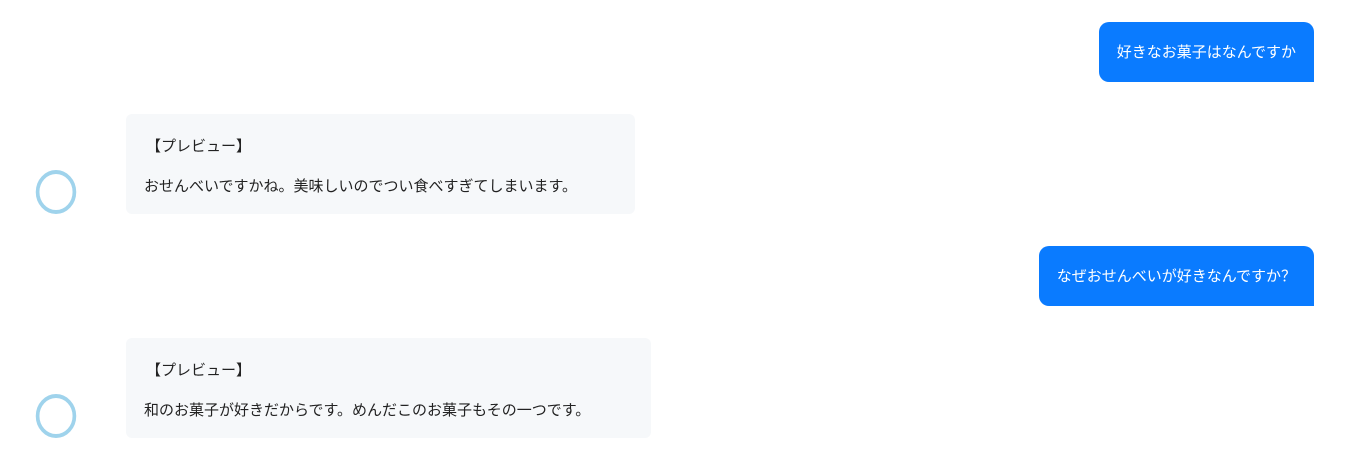  I want to click on bot-message-bubble: 【プレビュー】 おせんべいですかね。美味しいのでつい食べすぎてしまいます。, so click(380, 164).